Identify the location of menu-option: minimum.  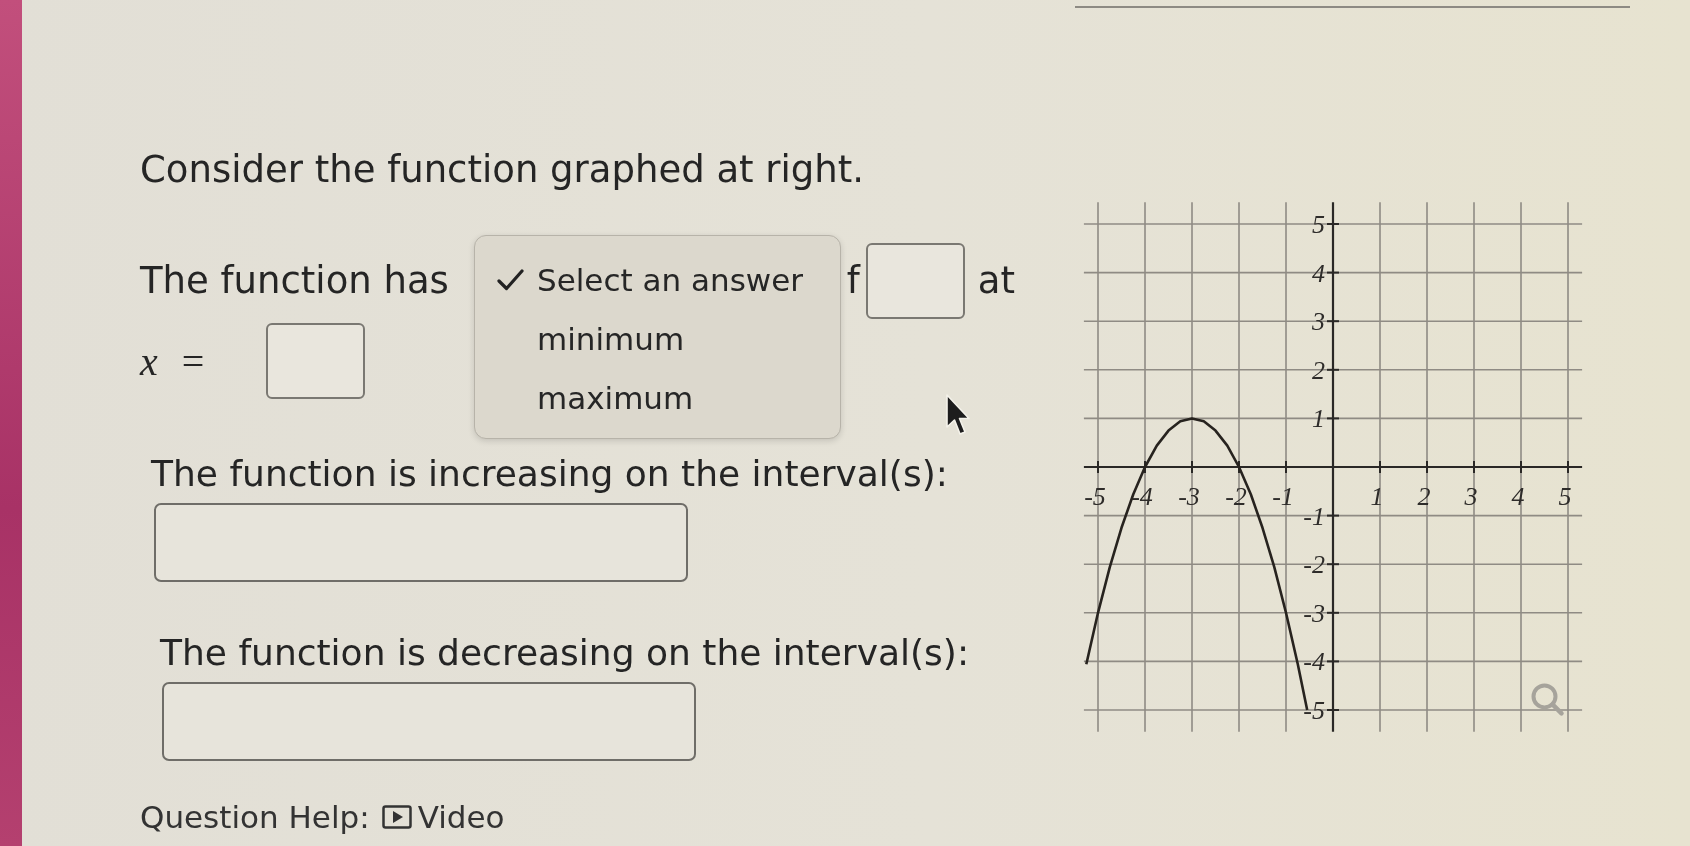
(668, 338).